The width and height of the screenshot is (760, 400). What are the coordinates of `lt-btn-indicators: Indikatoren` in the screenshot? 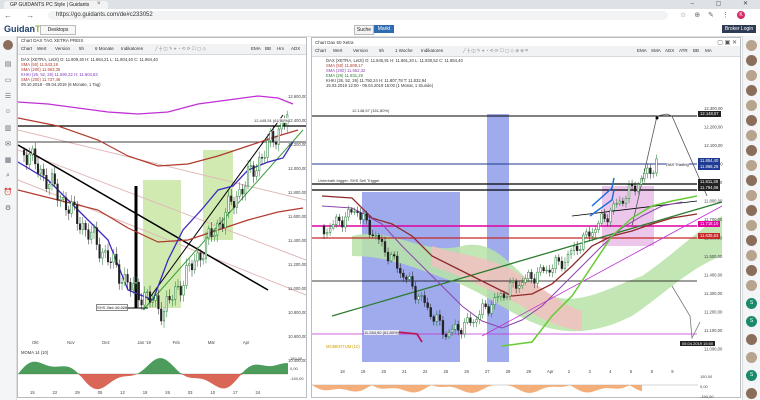 It's located at (132, 49).